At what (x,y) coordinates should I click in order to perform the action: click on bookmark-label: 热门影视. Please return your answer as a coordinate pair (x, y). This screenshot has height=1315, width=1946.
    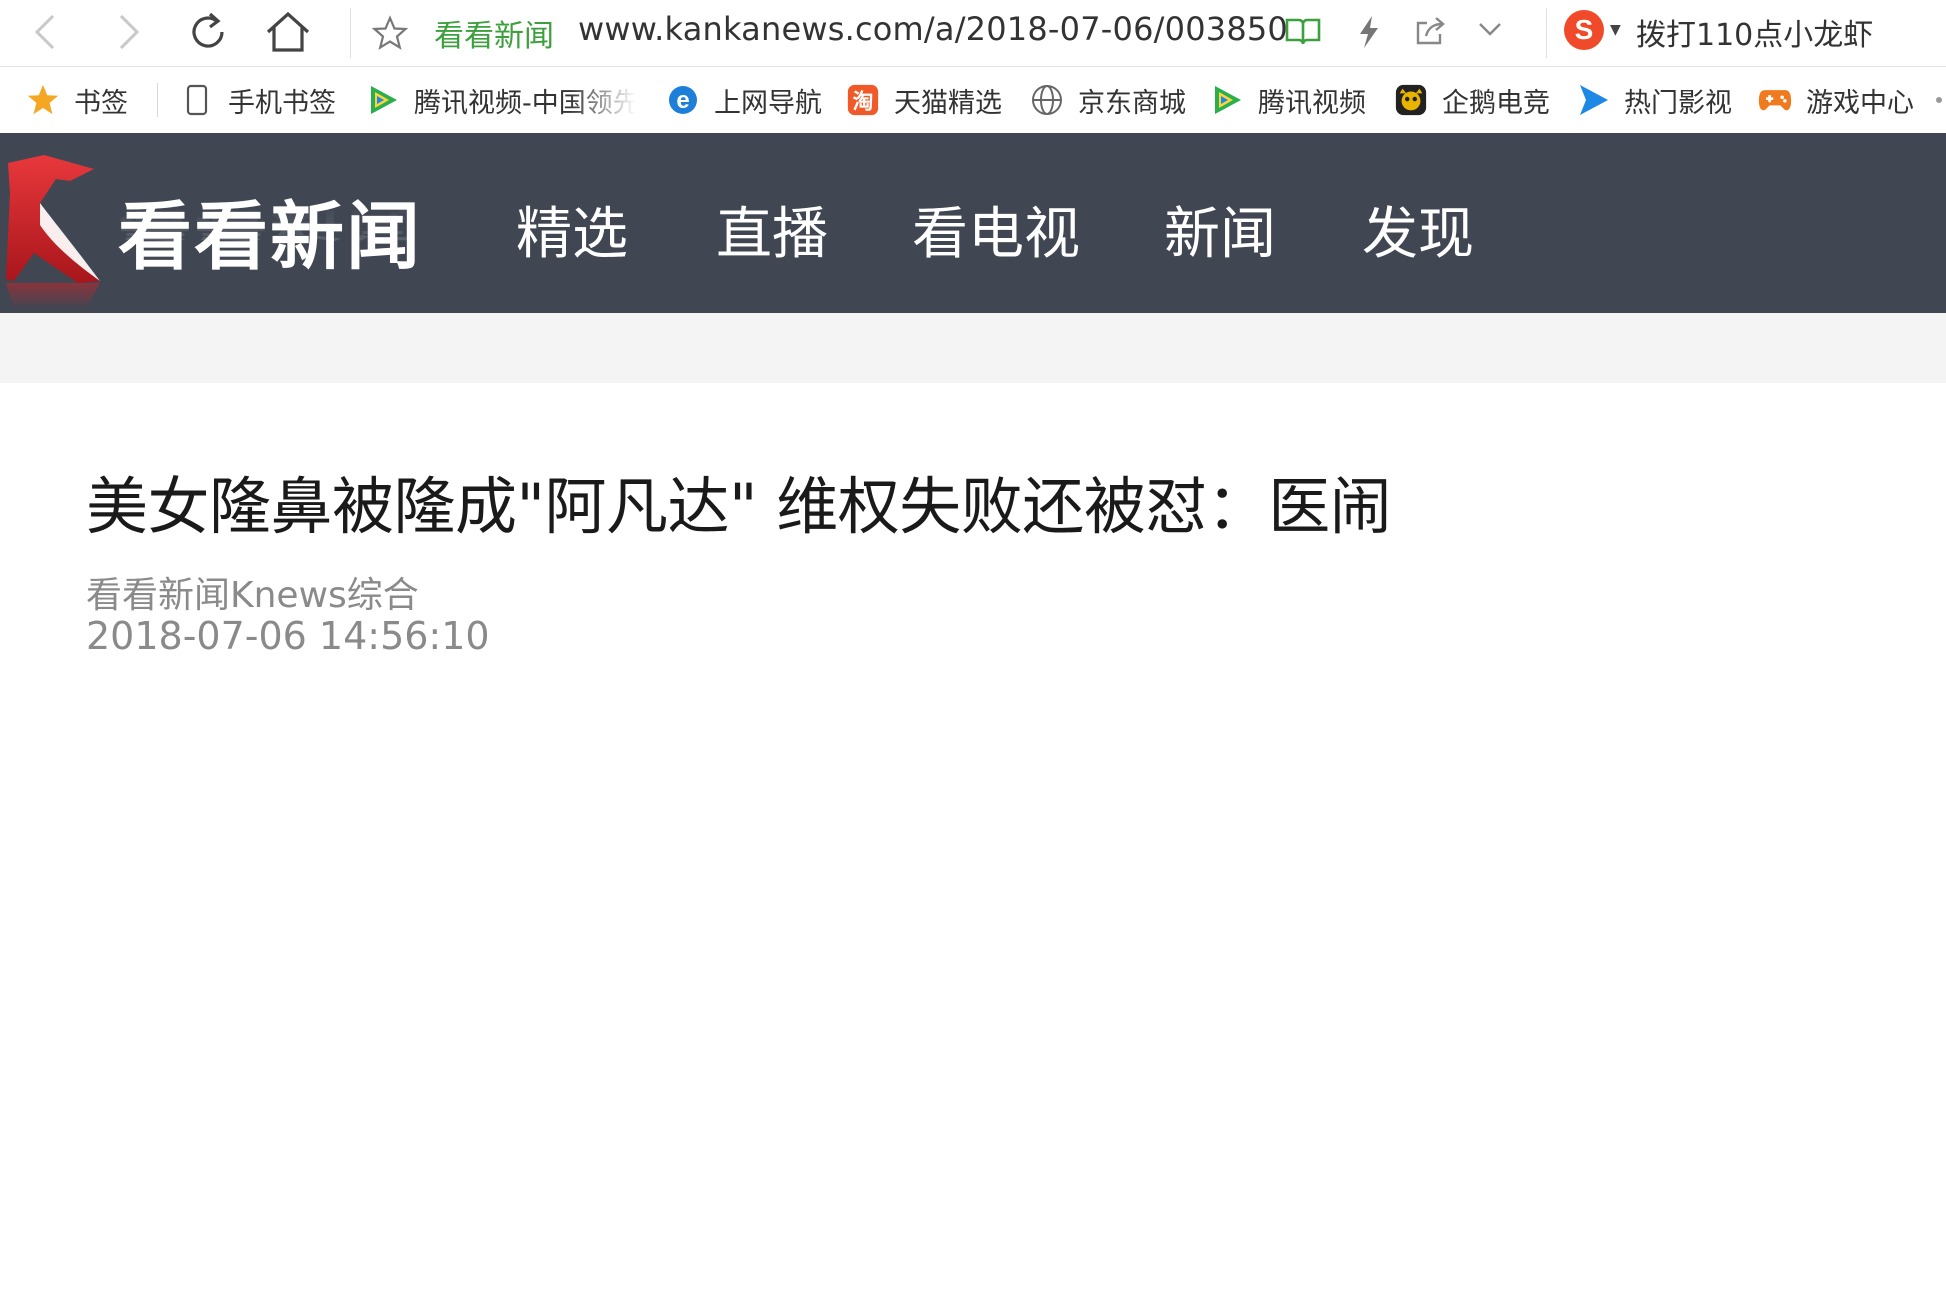
    Looking at the image, I should click on (1678, 103).